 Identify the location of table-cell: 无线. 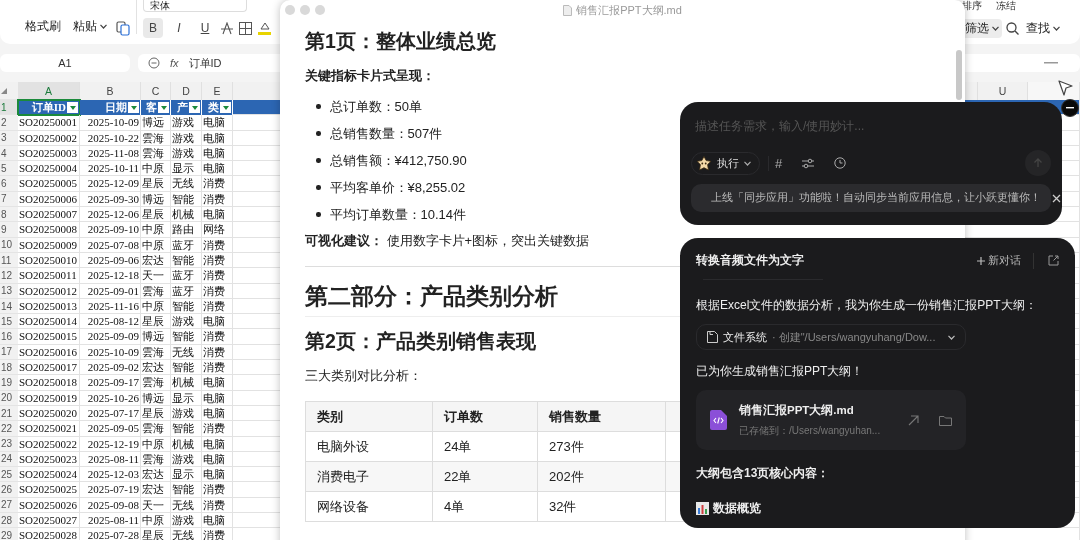
(186, 534).